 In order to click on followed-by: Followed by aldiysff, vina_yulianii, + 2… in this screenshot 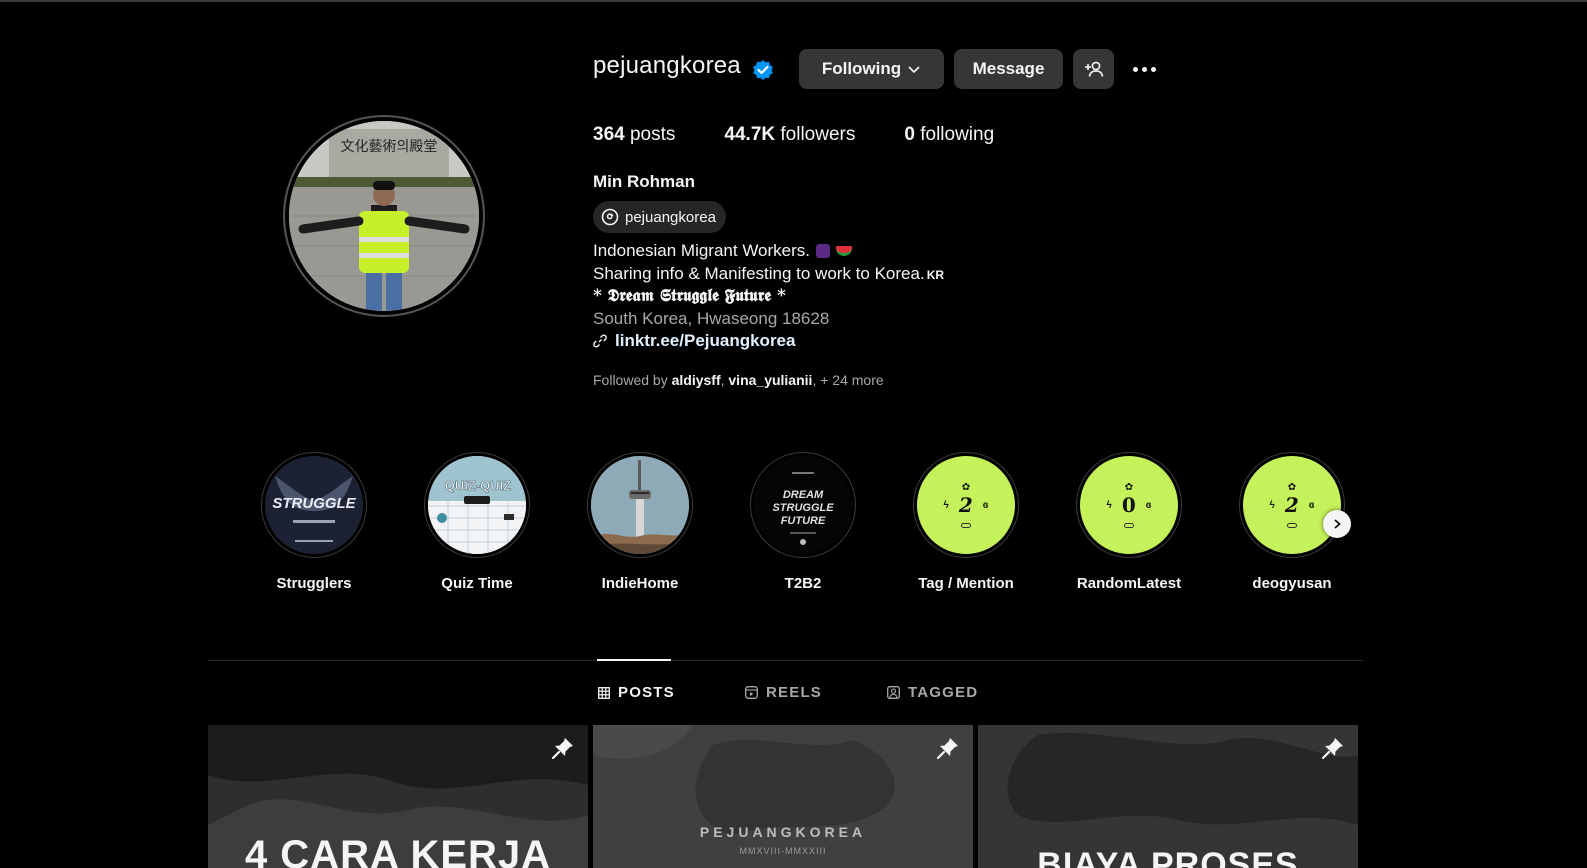, I will do `click(738, 380)`.